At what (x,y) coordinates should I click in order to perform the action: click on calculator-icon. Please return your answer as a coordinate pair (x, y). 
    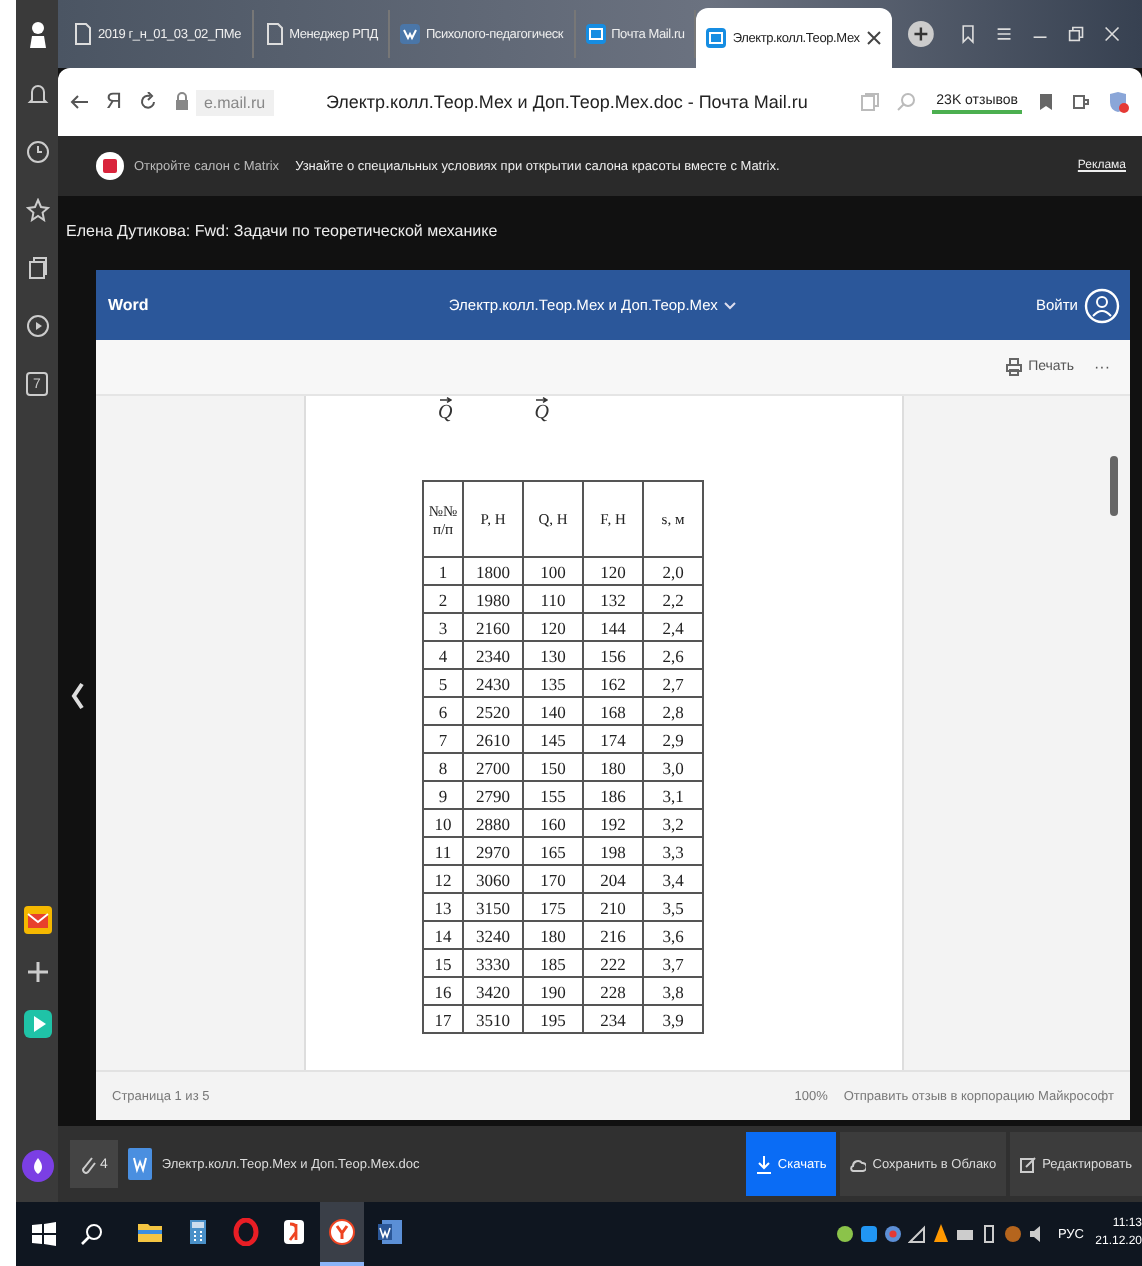
    Looking at the image, I should click on (198, 1232).